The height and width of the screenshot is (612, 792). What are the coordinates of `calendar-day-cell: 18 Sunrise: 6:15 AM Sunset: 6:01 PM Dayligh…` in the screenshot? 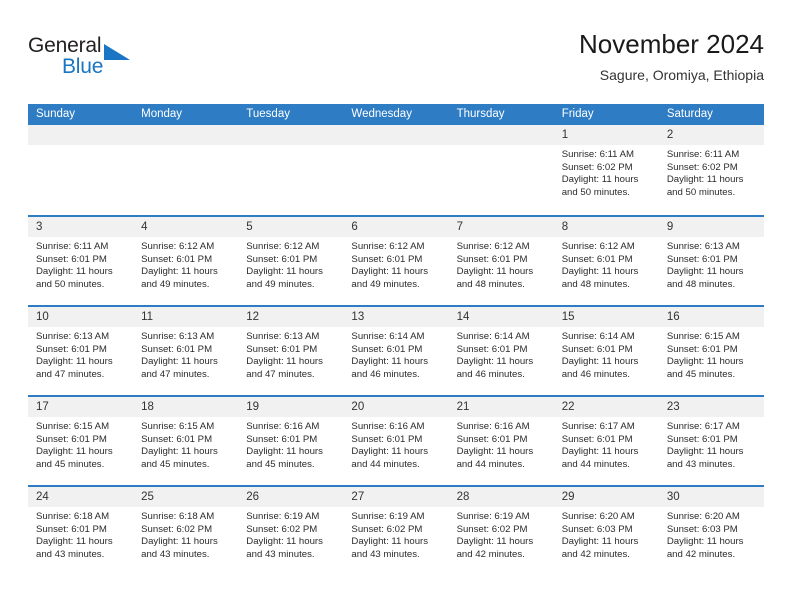 It's located at (186, 441).